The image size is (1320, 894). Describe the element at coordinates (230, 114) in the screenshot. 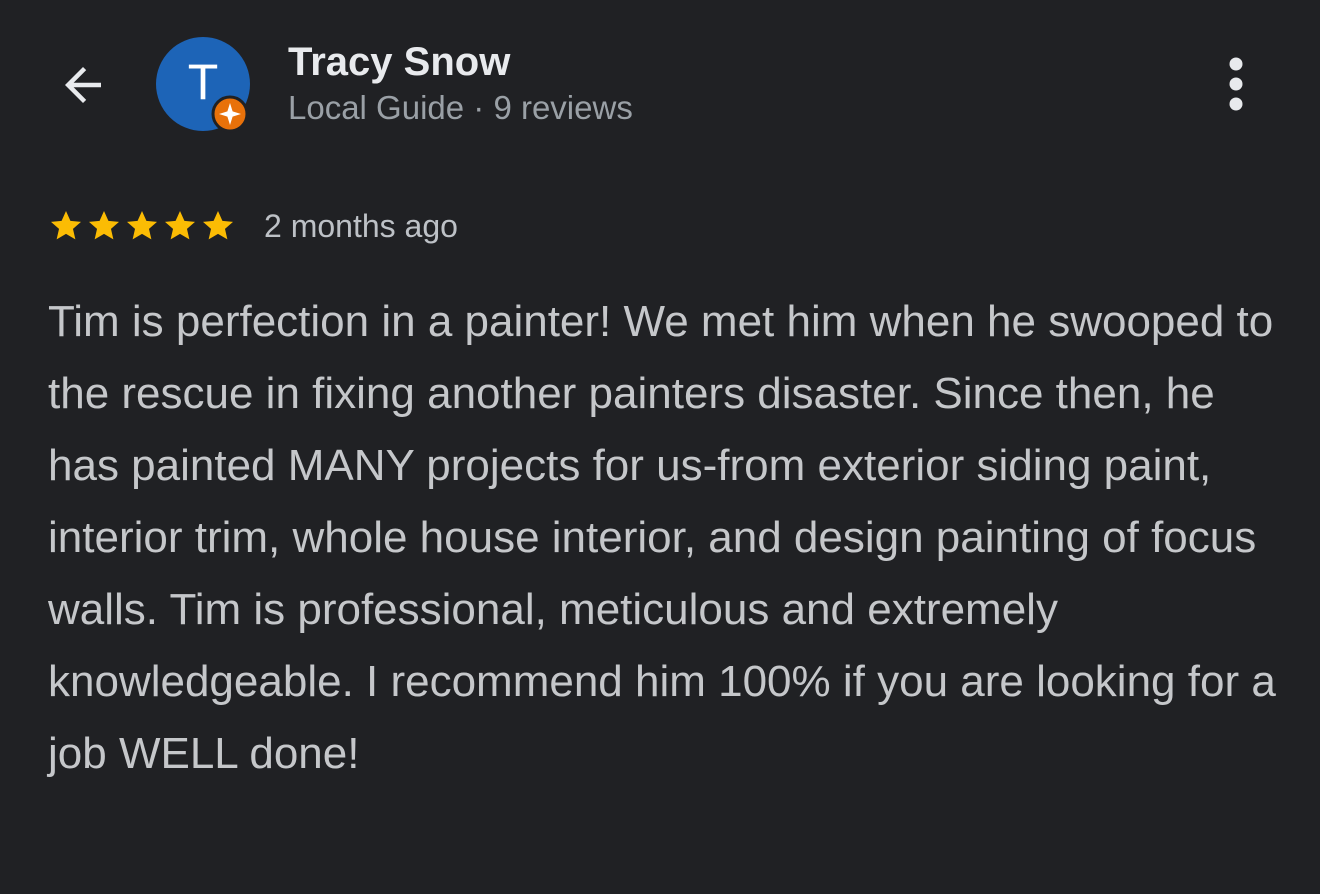

I see `local-guide-badge-icon` at that location.